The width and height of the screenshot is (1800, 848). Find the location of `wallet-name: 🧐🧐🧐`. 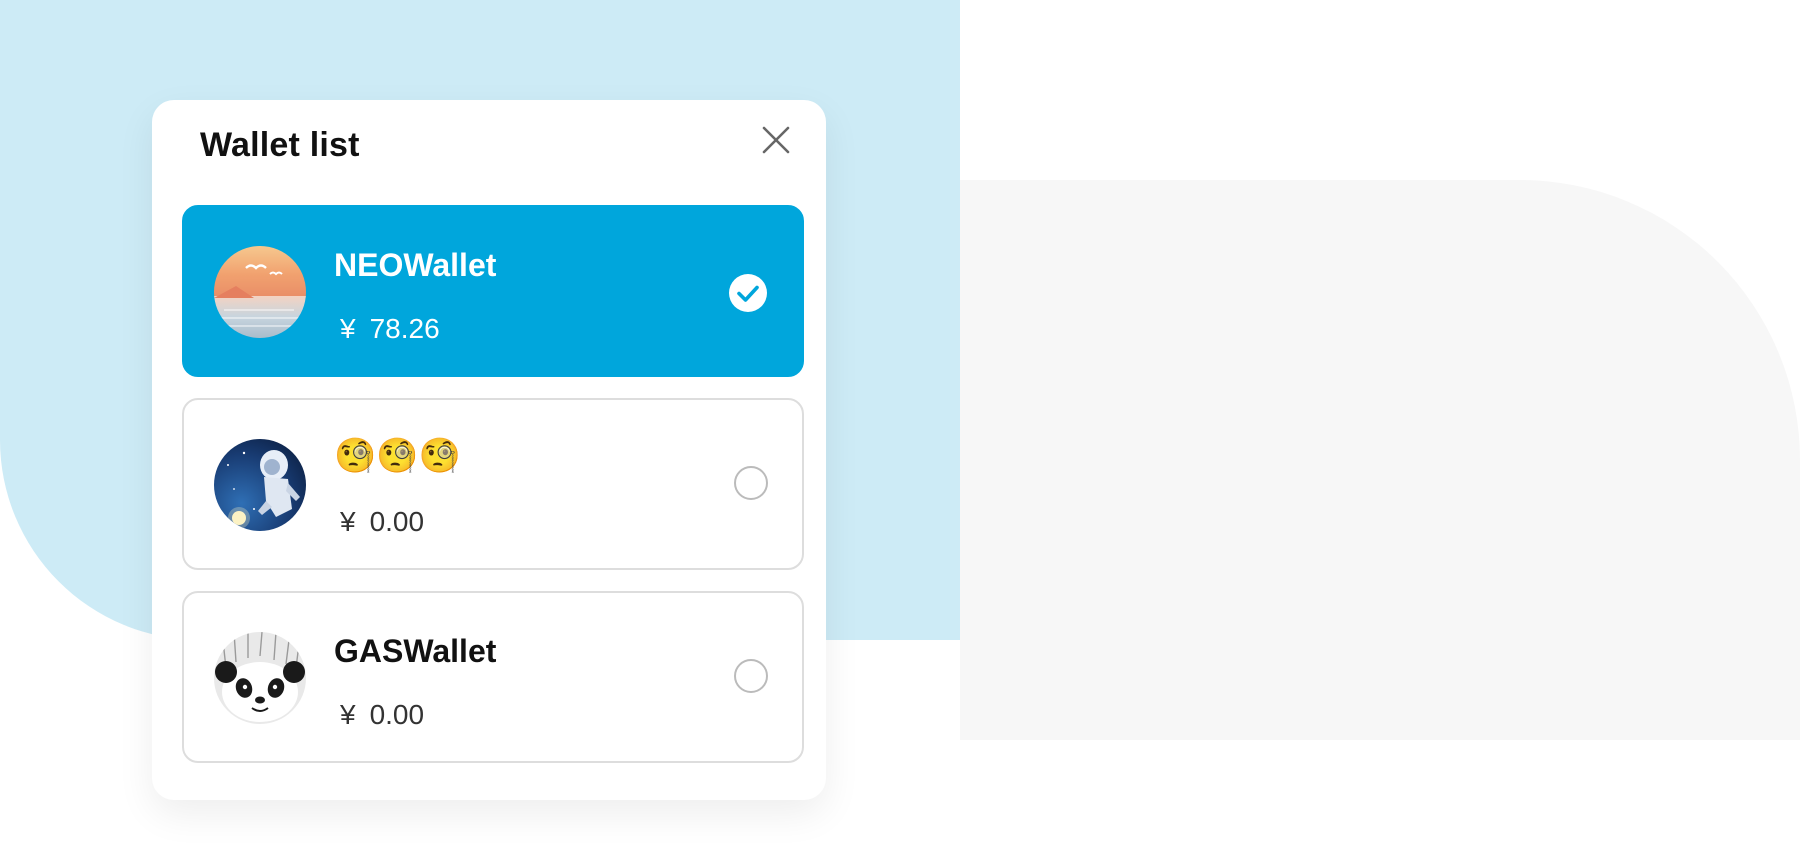

wallet-name: 🧐🧐🧐 is located at coordinates (398, 456).